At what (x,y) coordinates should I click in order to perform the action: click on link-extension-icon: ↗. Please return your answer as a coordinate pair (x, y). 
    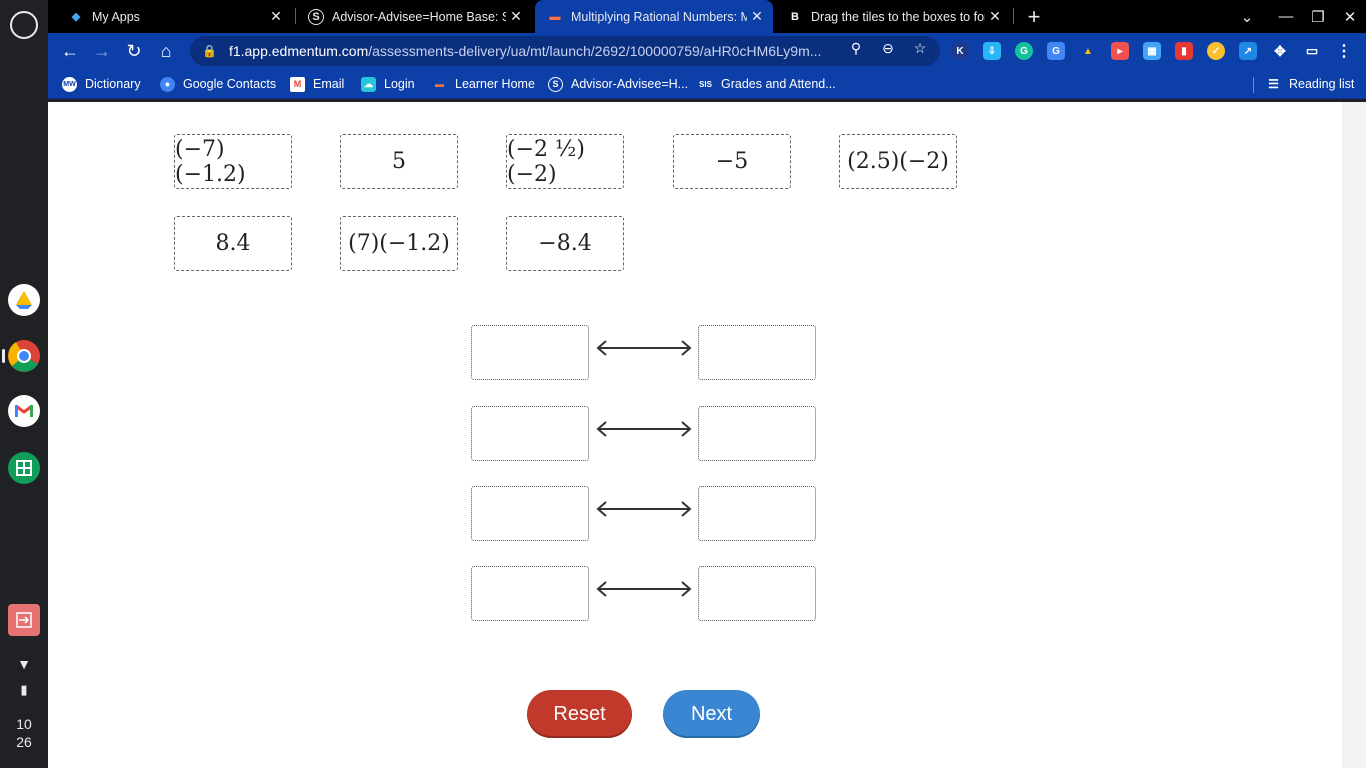
    Looking at the image, I should click on (1248, 51).